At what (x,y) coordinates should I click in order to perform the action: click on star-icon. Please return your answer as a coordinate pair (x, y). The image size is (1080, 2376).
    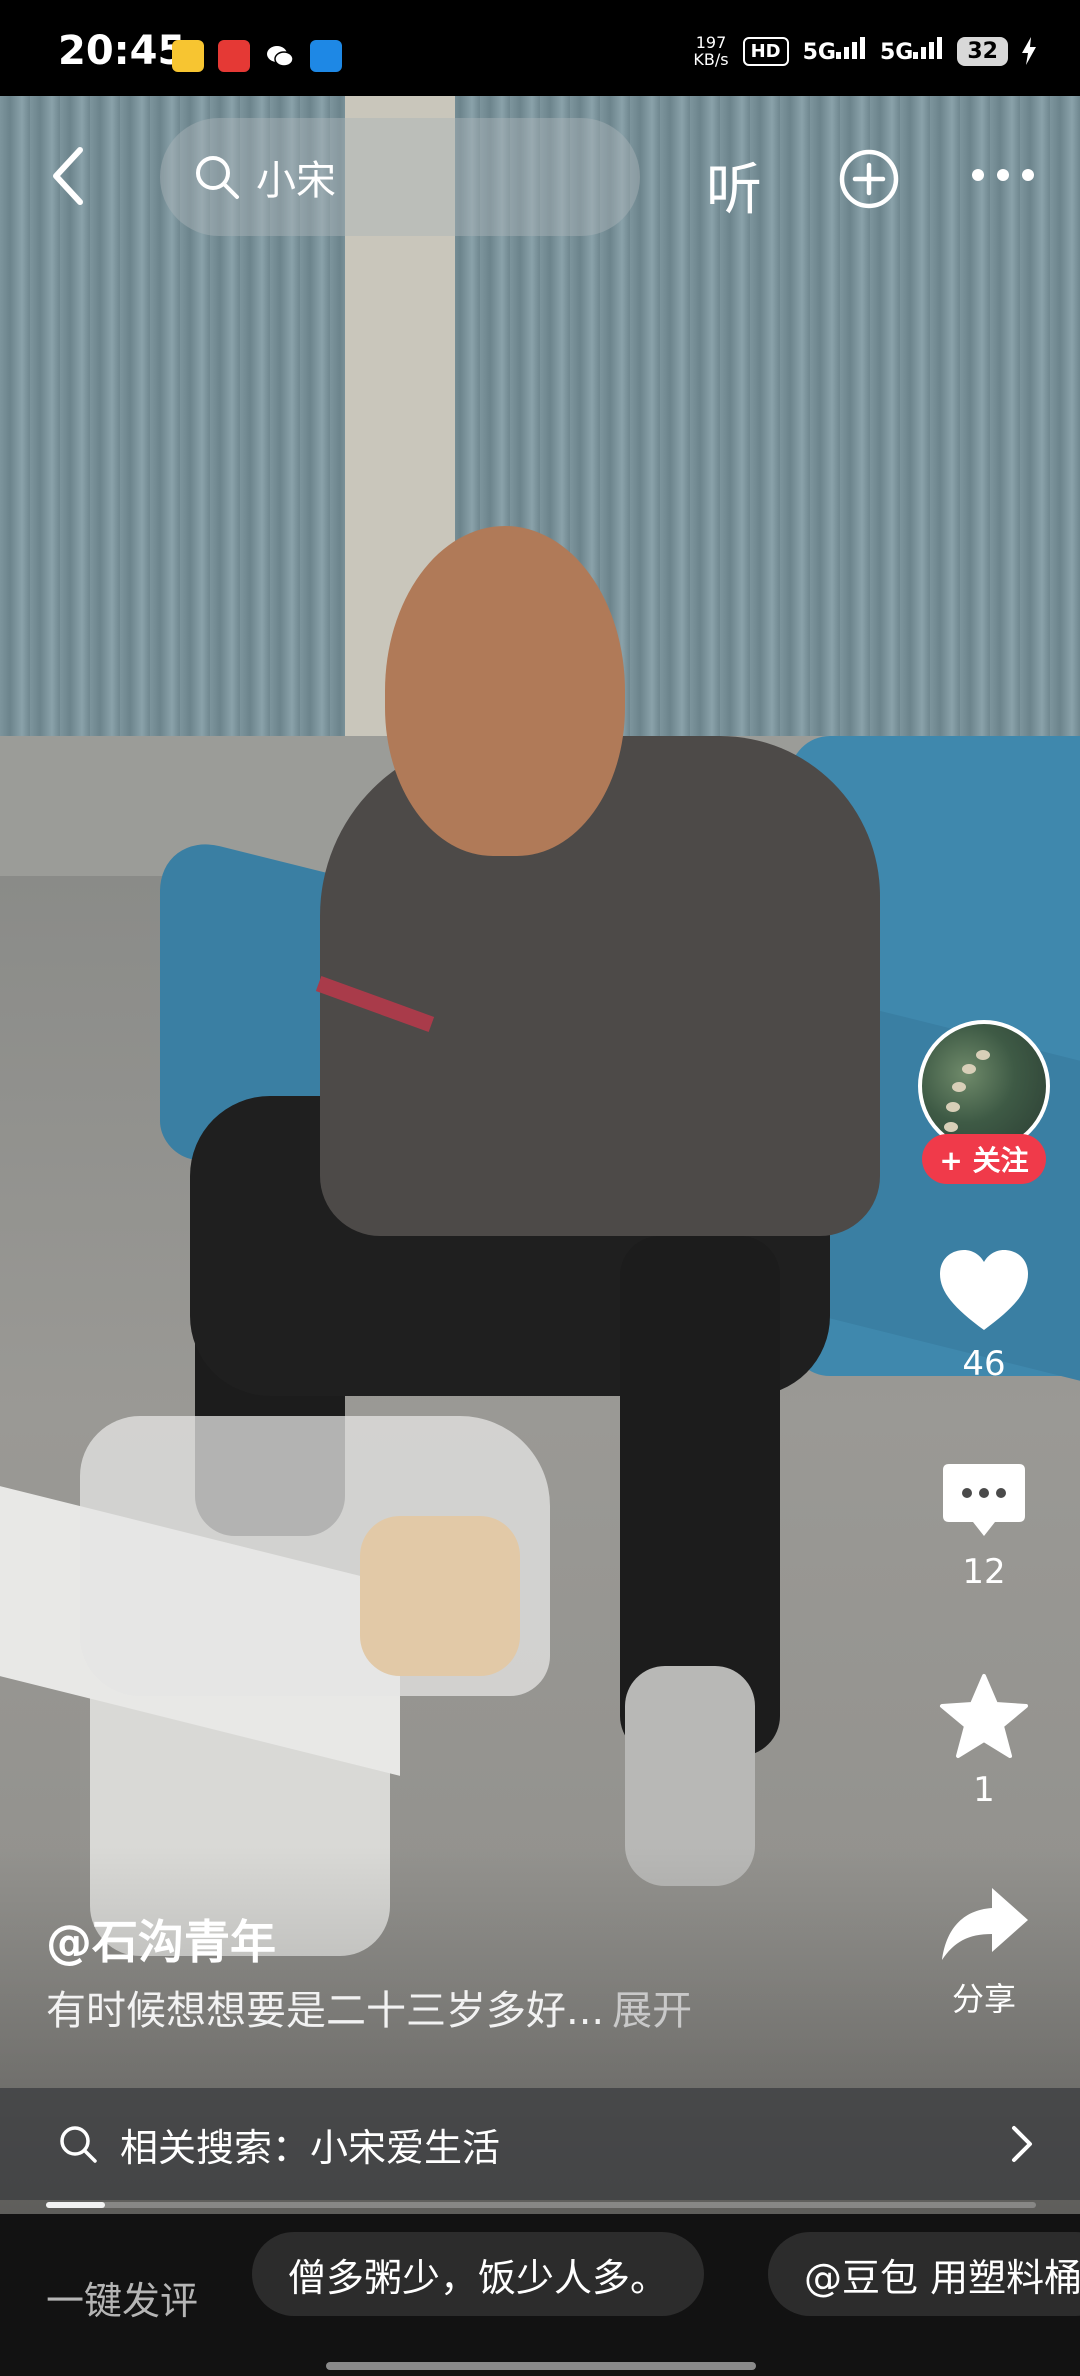
    Looking at the image, I should click on (984, 1716).